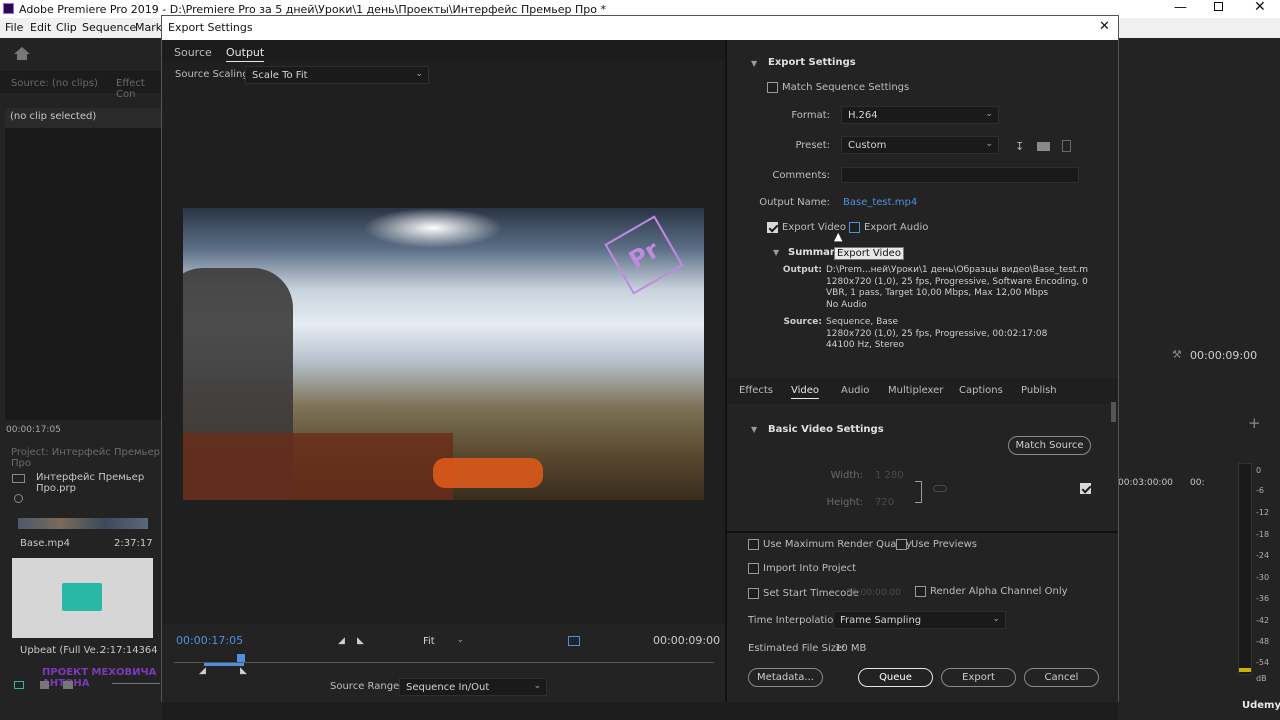 The width and height of the screenshot is (1280, 720). What do you see at coordinates (19, 685) in the screenshot?
I see `list-view-icon` at bounding box center [19, 685].